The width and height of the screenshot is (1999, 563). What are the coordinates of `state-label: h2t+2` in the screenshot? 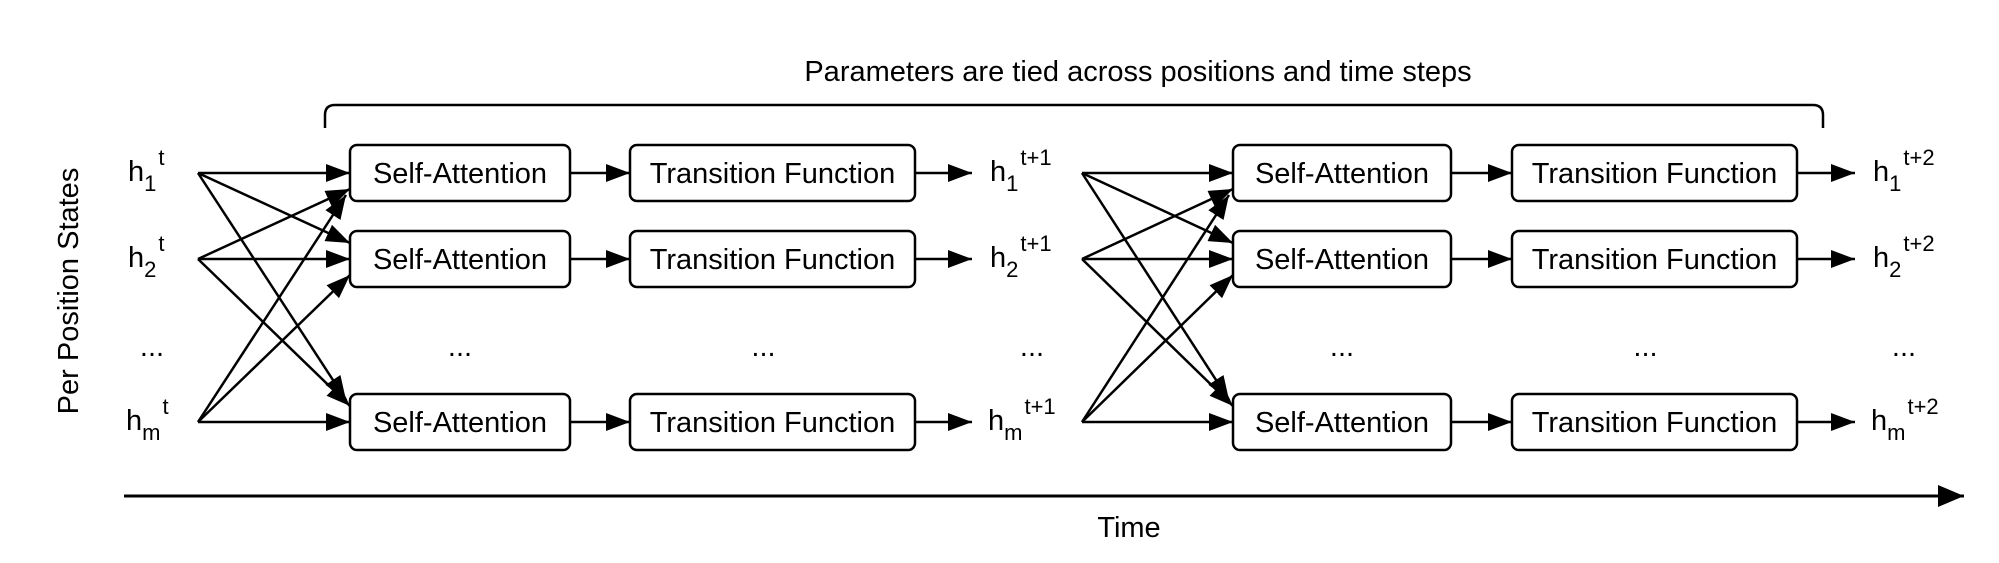 It's located at (1904, 256).